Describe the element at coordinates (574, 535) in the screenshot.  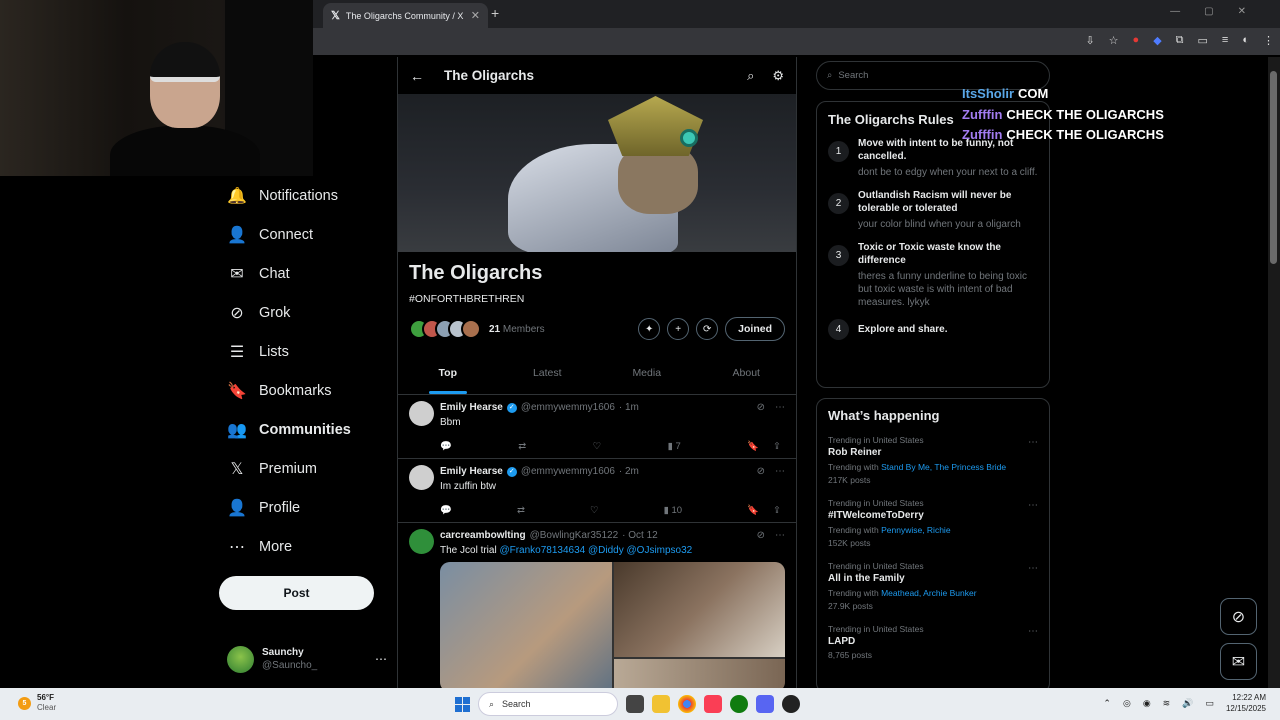
I see `post-handle: @BowlingKar35122` at that location.